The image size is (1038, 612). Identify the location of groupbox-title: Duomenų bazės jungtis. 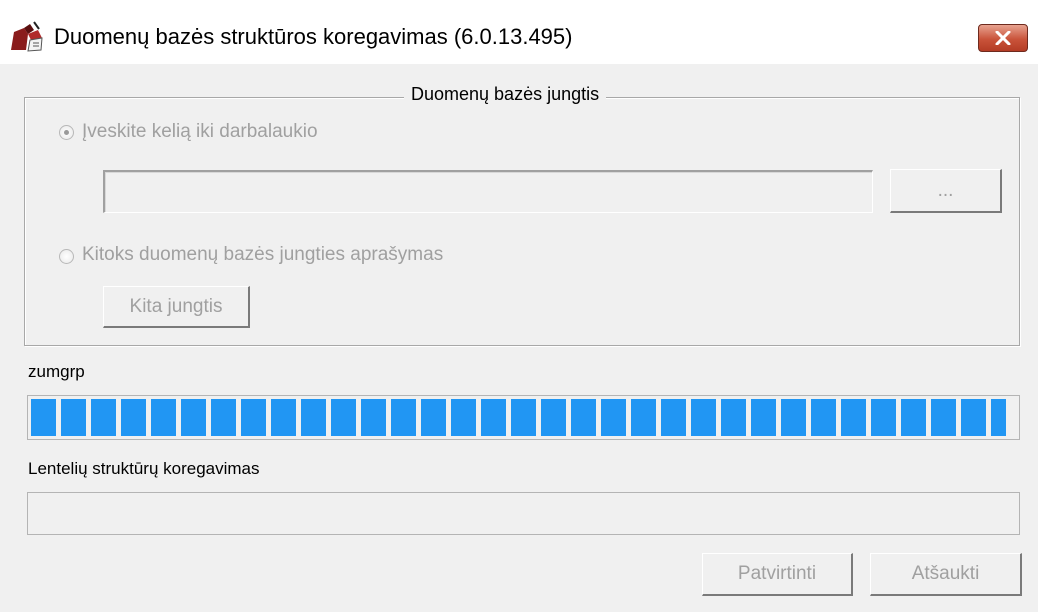
(505, 94).